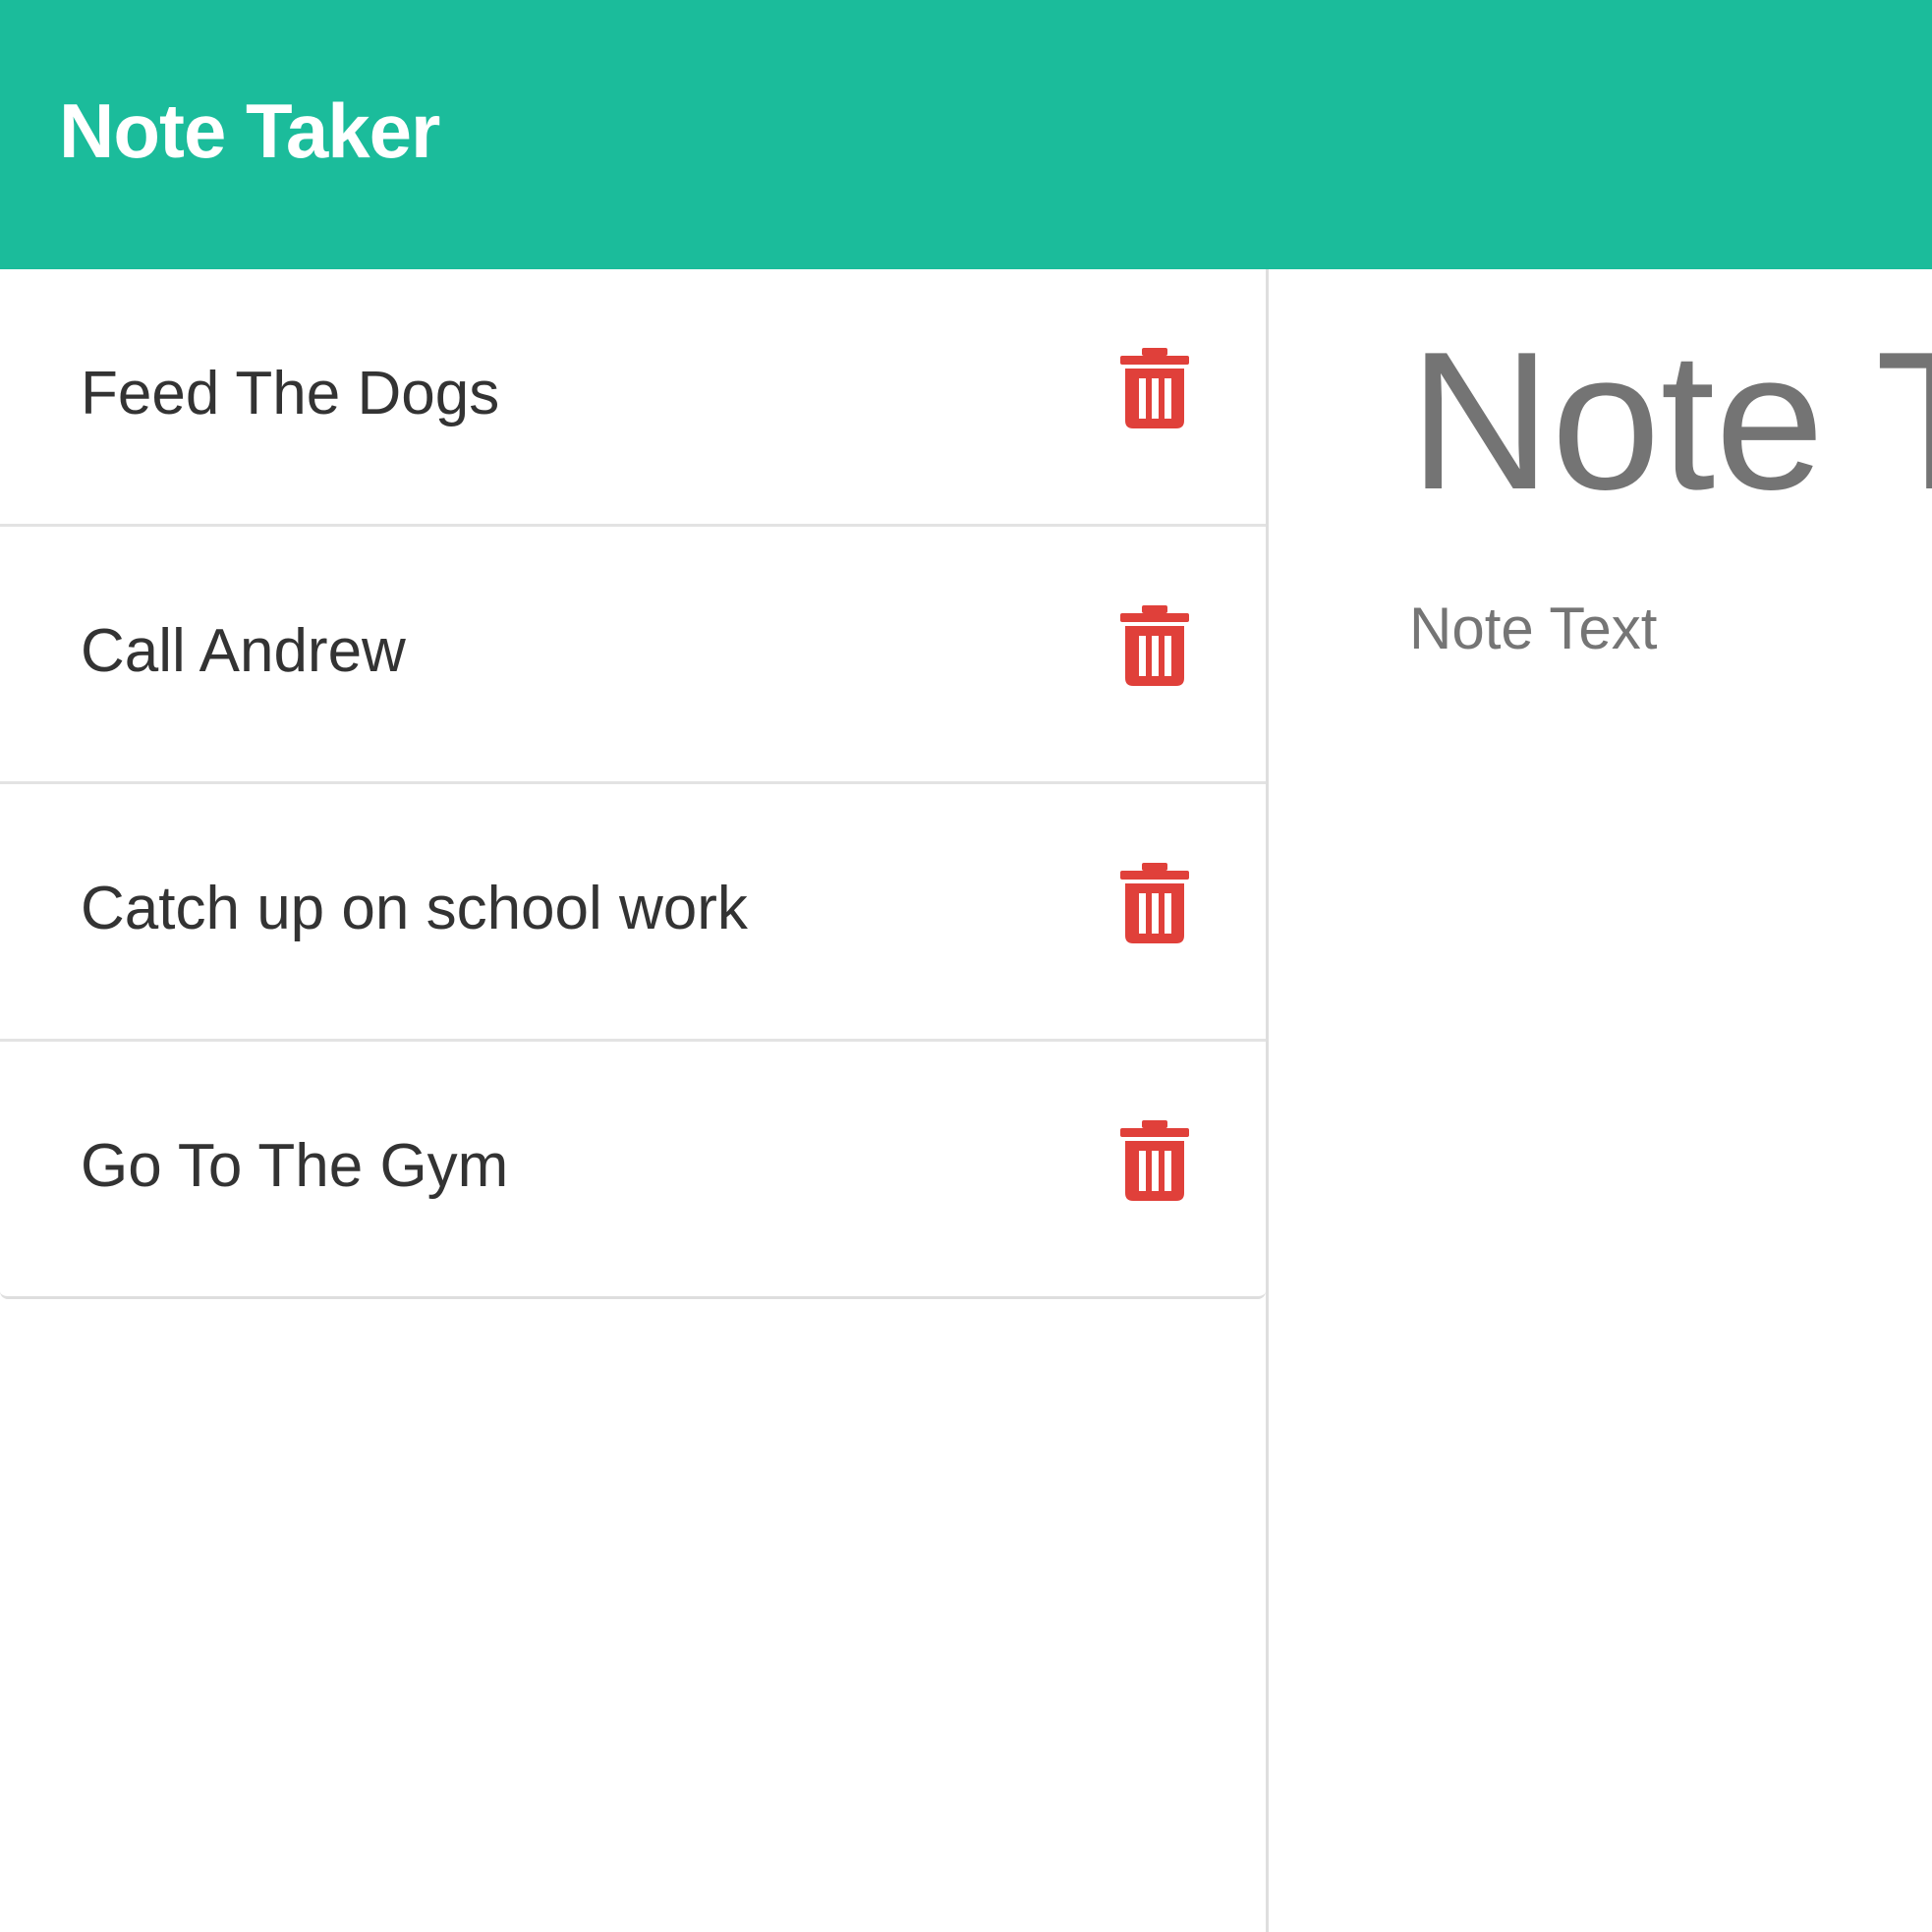  What do you see at coordinates (290, 393) in the screenshot?
I see `note-title: Feed The Dogs` at bounding box center [290, 393].